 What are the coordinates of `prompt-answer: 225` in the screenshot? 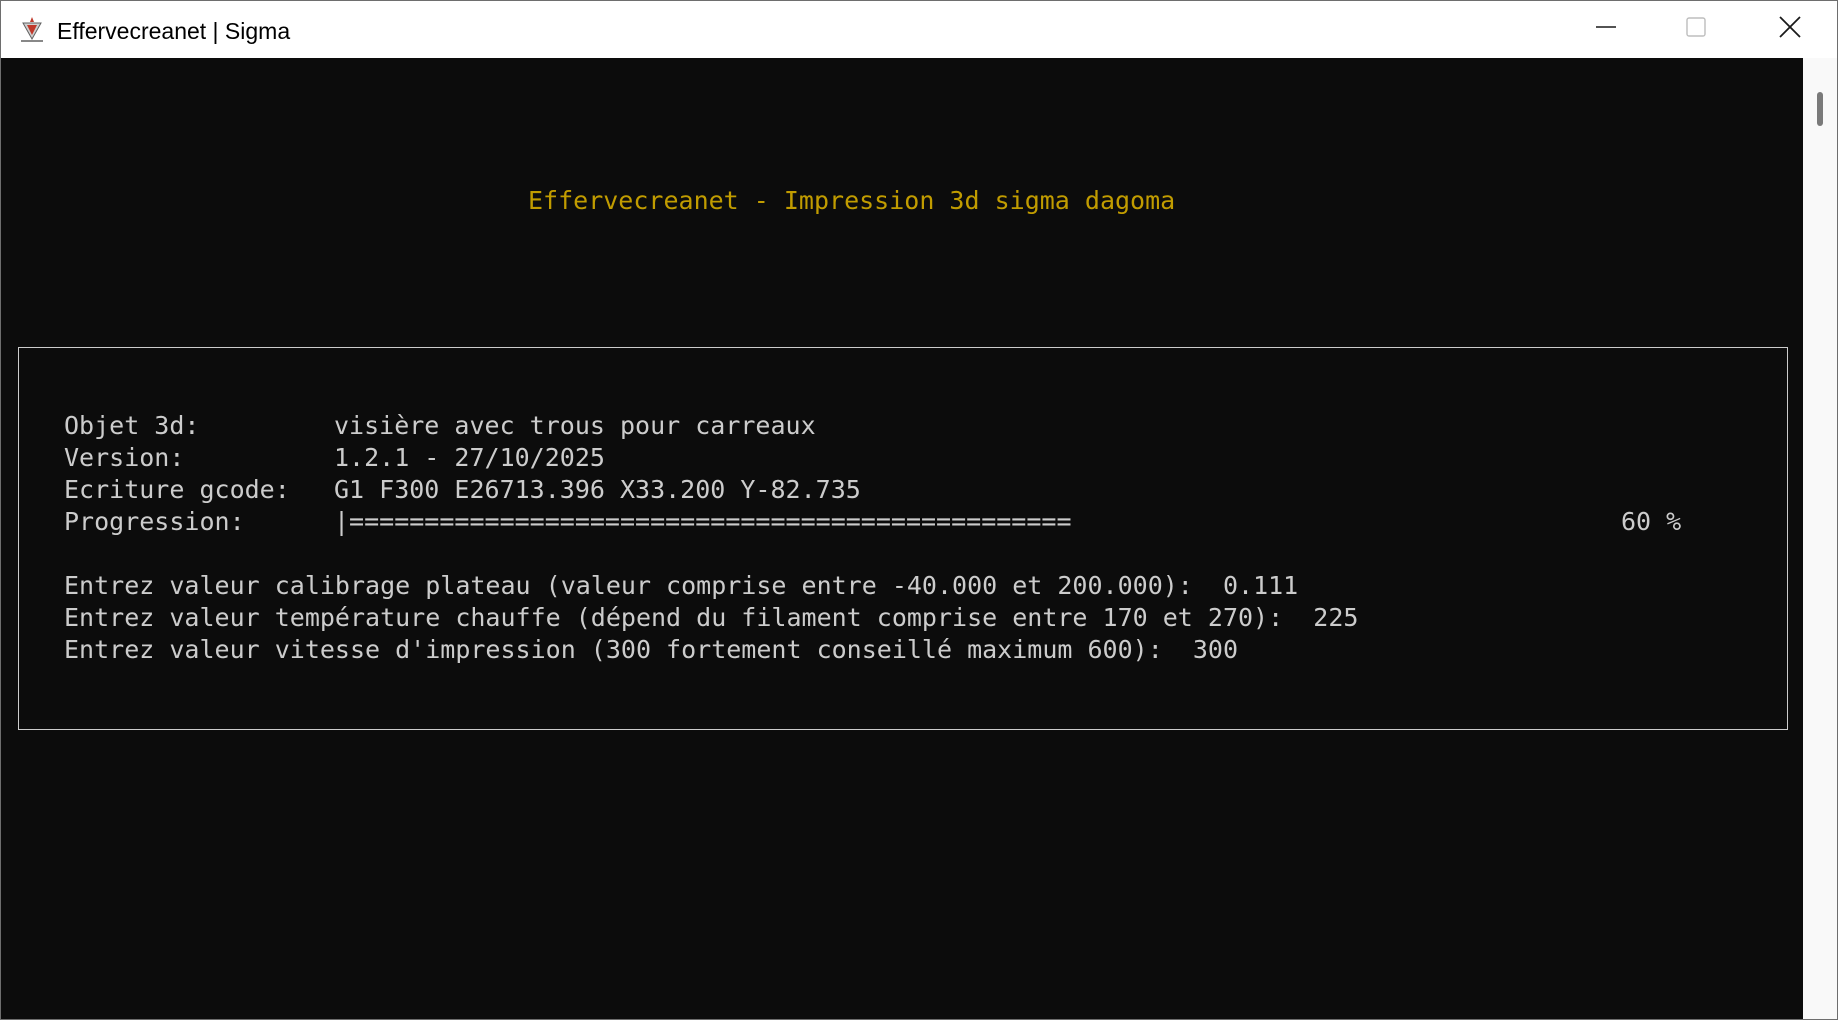 It's located at (1336, 617).